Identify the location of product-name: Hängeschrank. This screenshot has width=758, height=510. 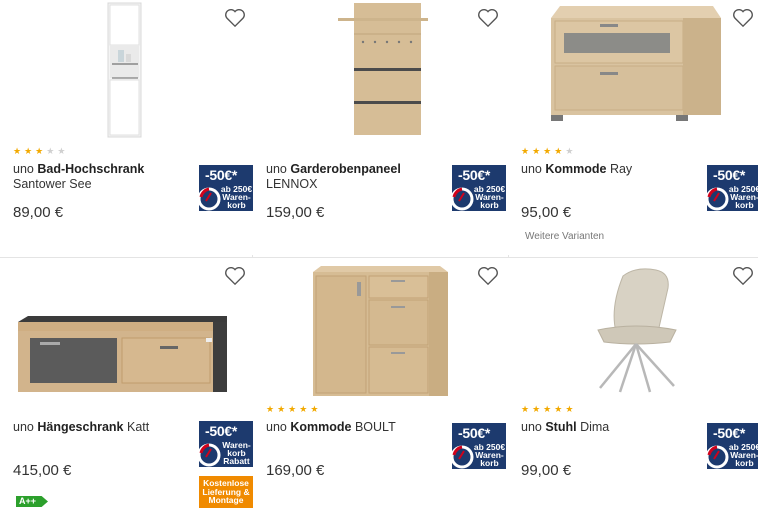
(80, 427).